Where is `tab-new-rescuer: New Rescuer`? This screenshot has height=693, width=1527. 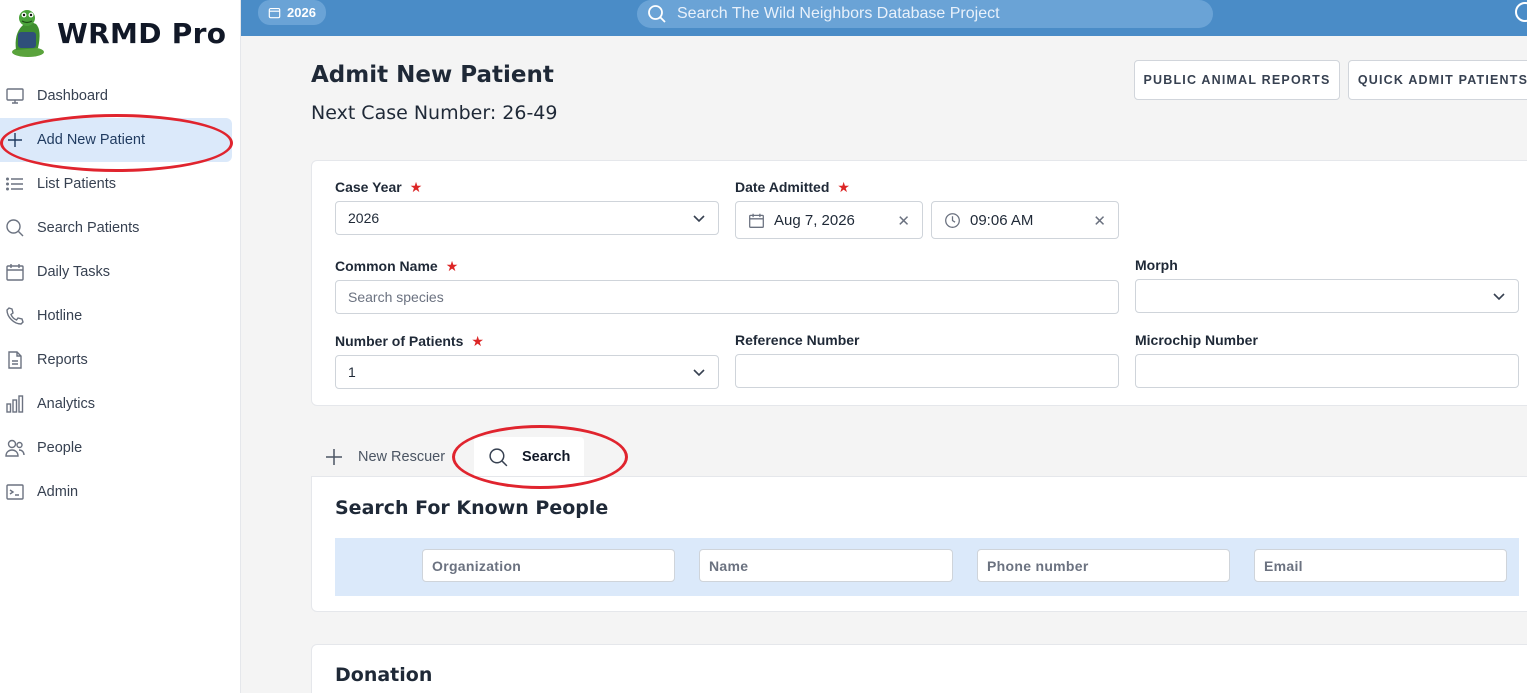 tab-new-rescuer: New Rescuer is located at coordinates (384, 457).